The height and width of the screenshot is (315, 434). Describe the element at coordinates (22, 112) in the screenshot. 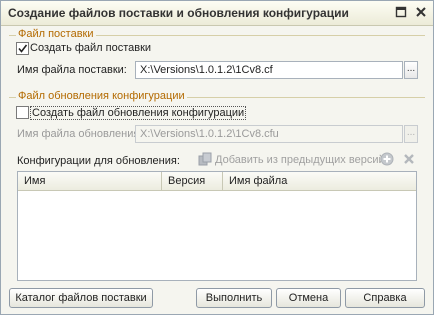

I see `create-update-checkbox` at that location.